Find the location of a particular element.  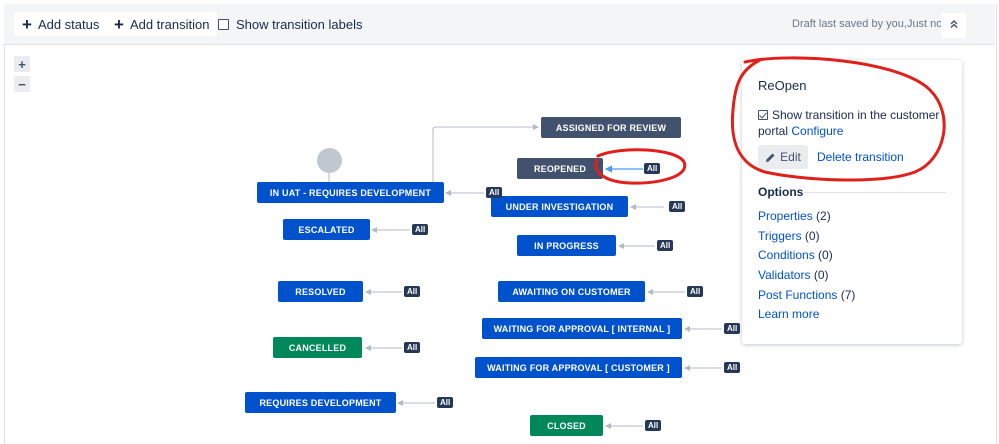

option-label: Triggers is located at coordinates (780, 236).